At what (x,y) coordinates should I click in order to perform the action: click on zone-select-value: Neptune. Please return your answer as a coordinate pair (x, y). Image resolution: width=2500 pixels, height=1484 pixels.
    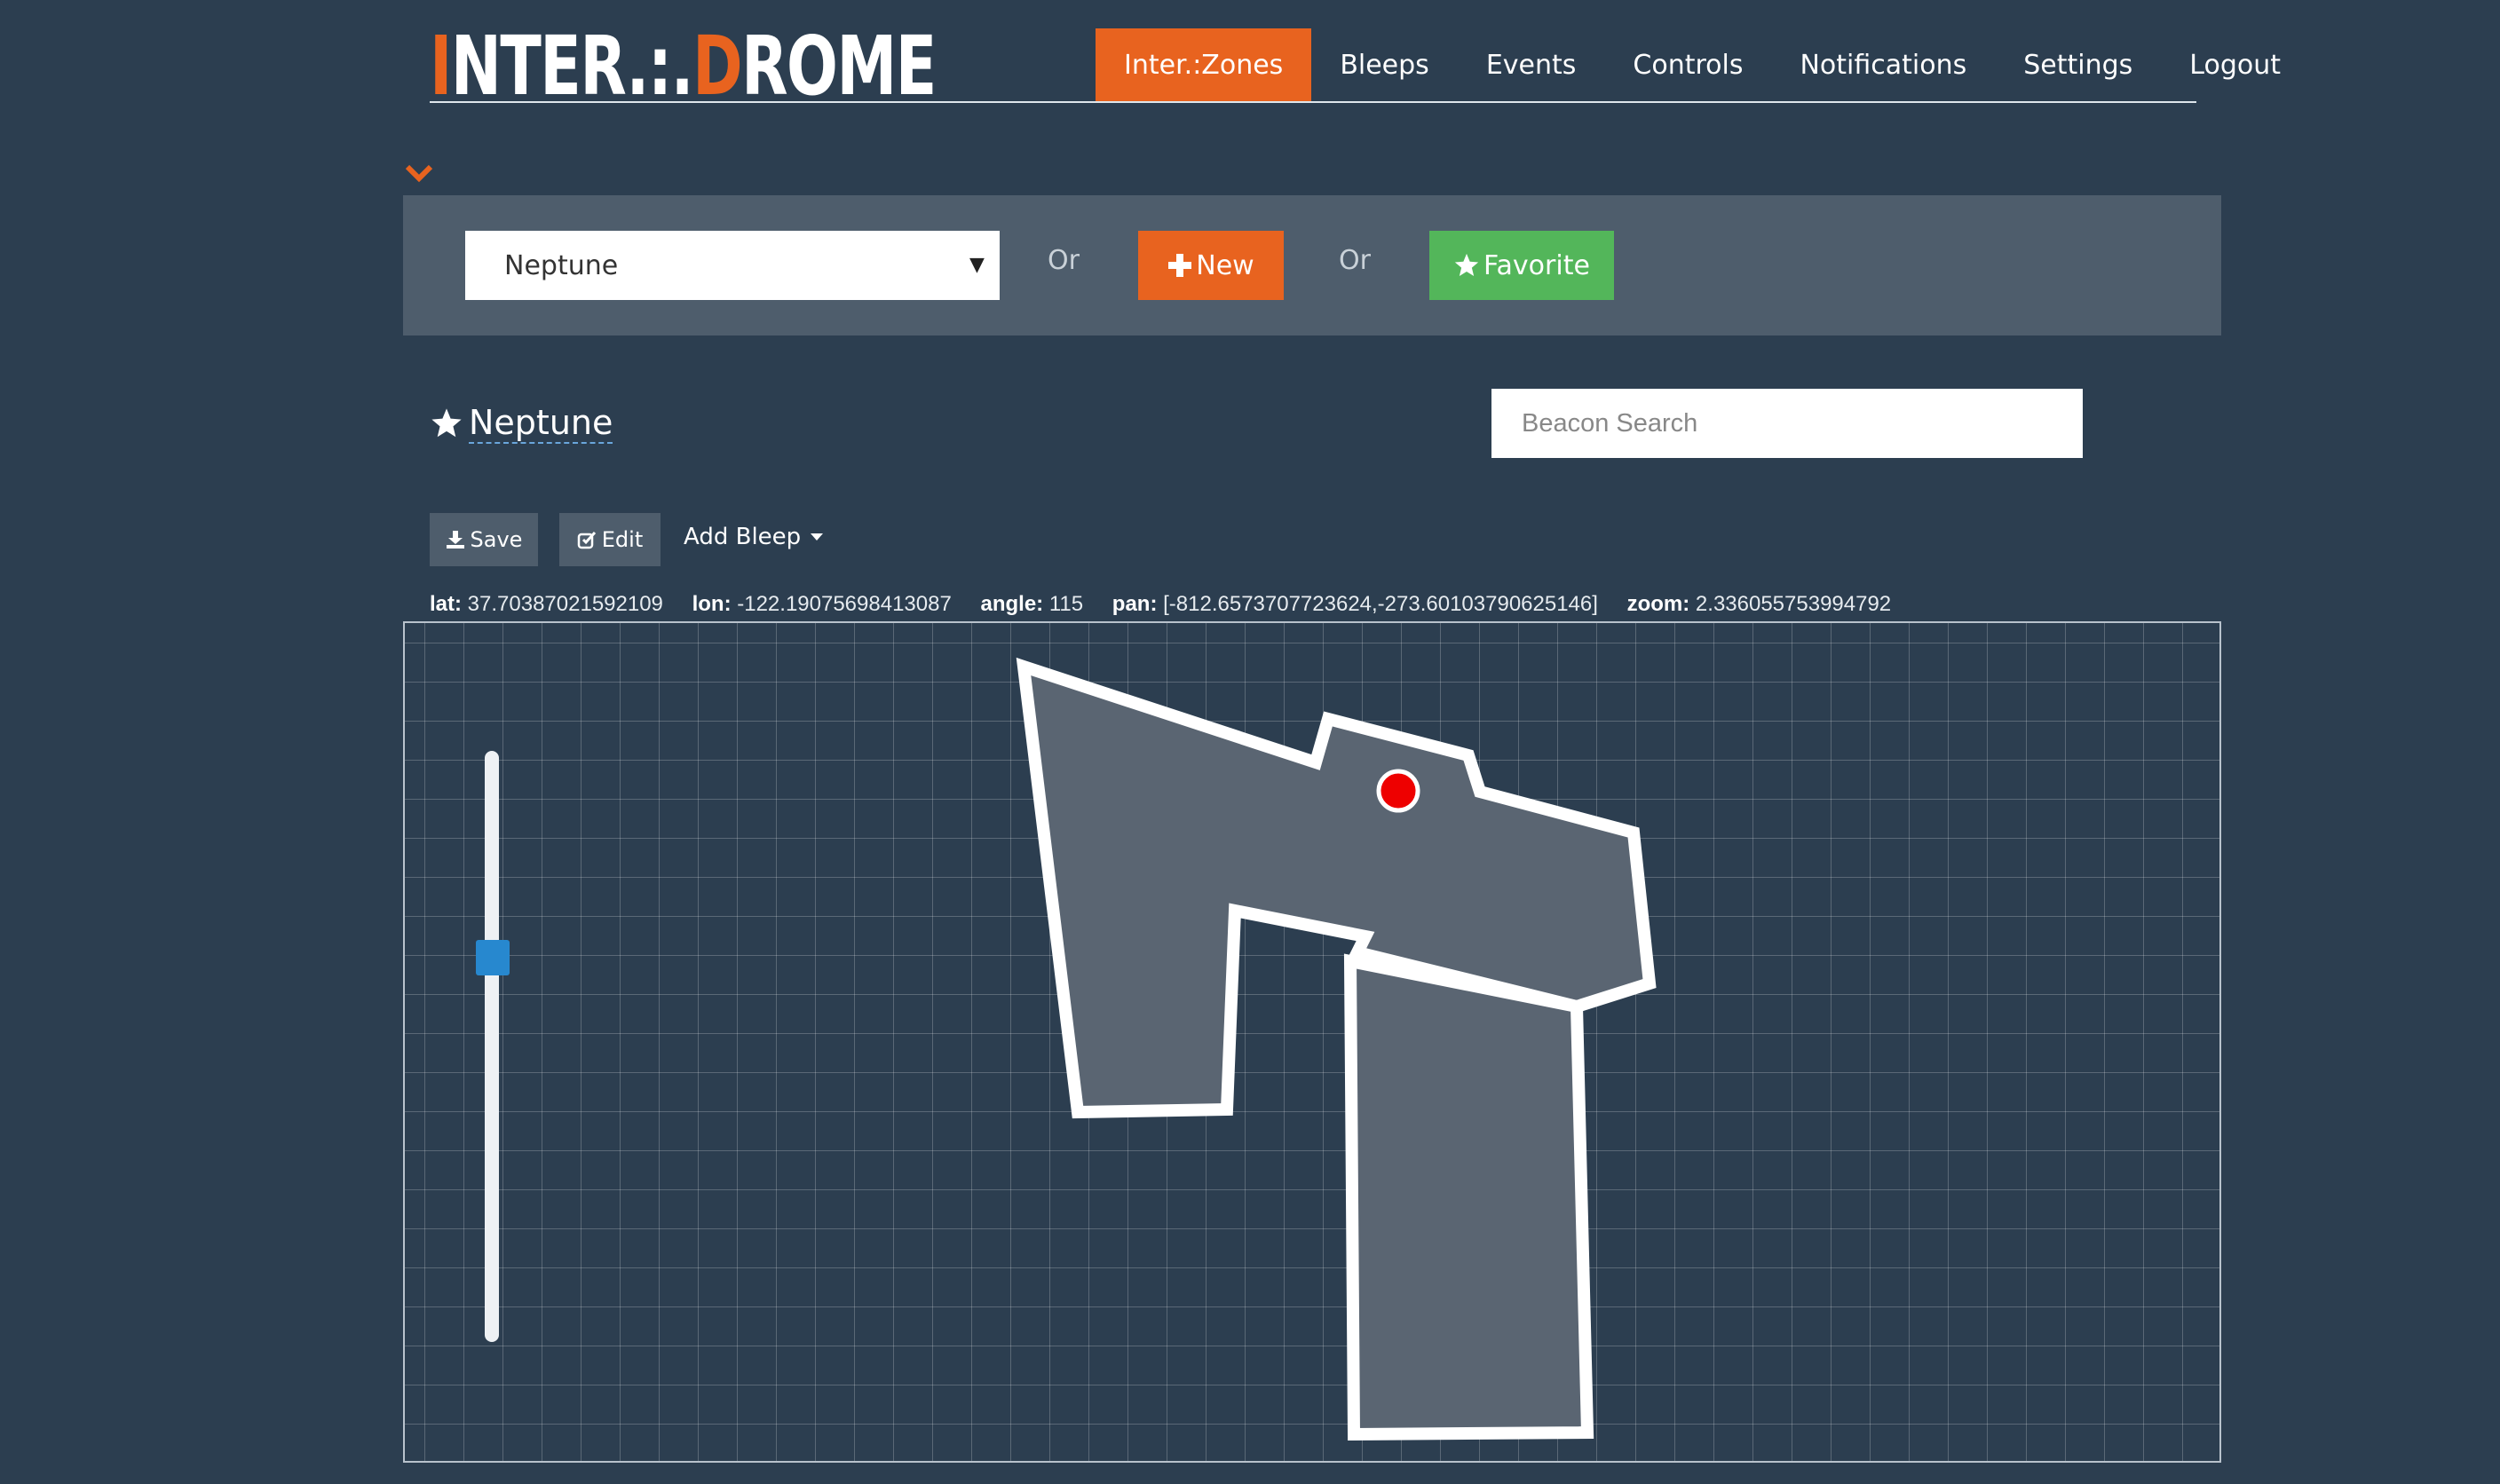
    Looking at the image, I should click on (561, 265).